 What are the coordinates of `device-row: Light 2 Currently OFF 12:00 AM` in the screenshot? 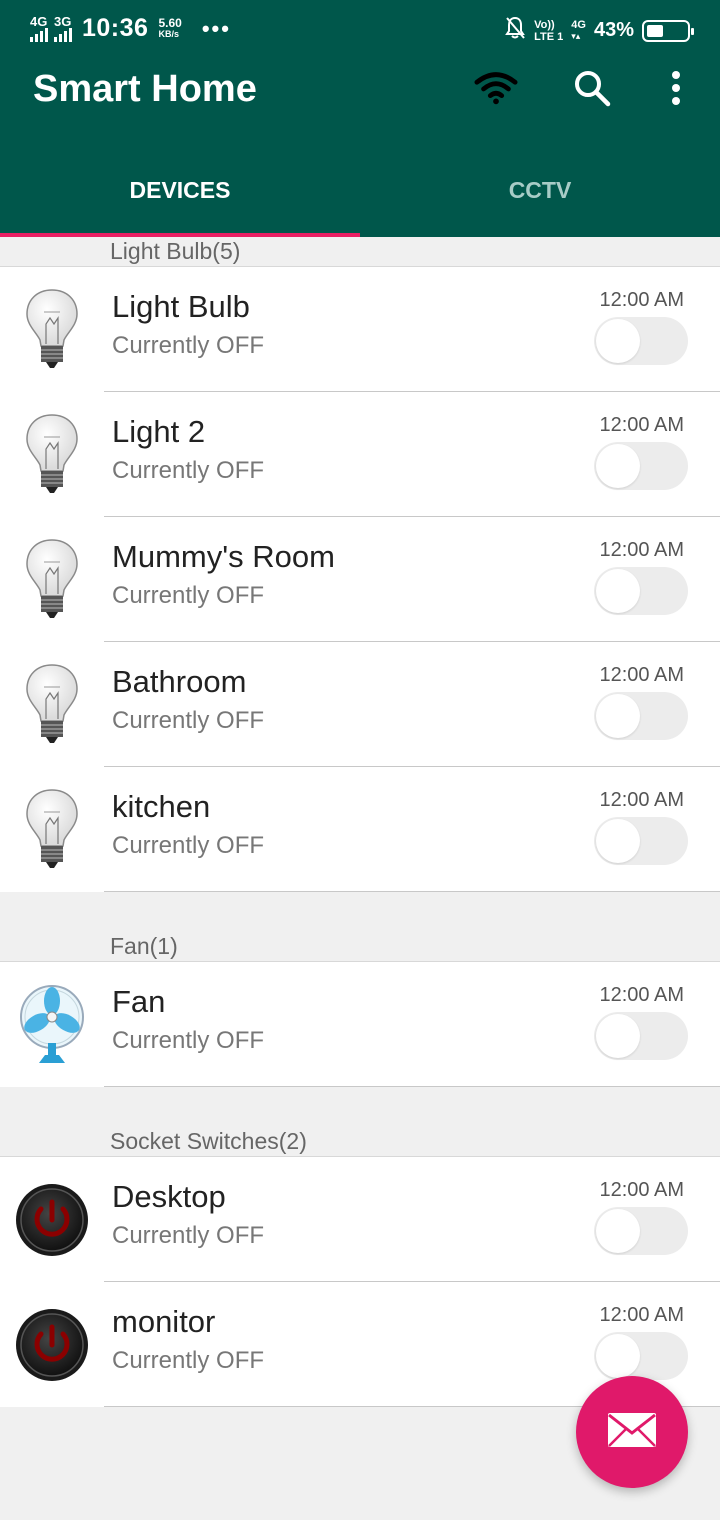 It's located at (360, 454).